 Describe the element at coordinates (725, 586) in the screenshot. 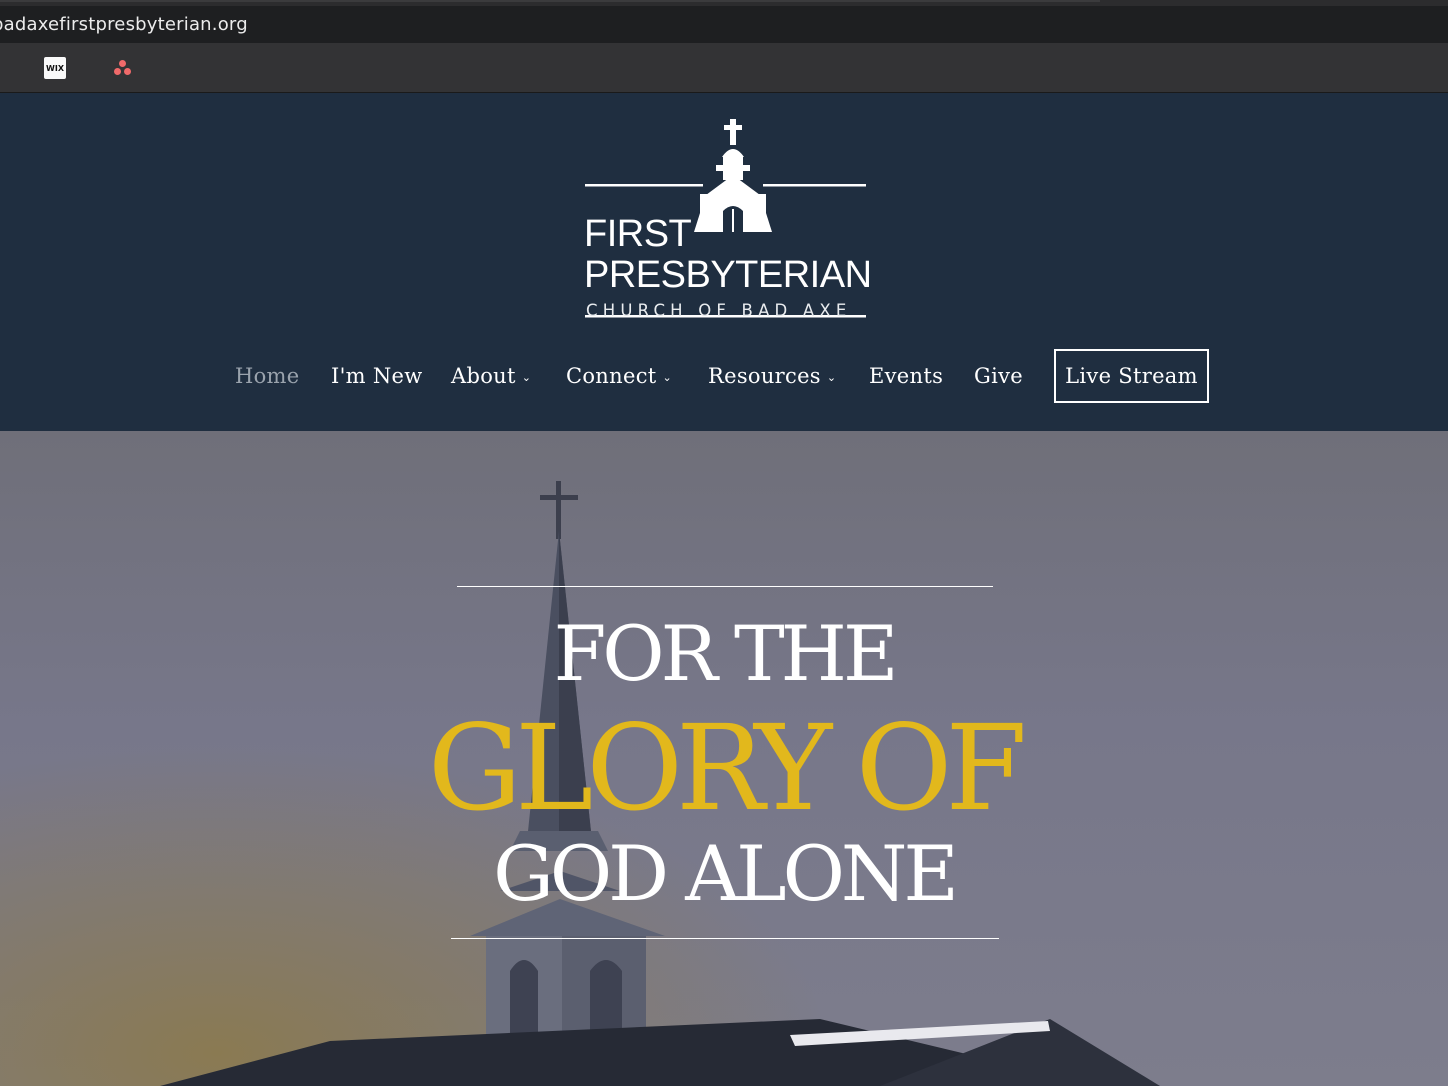

I see `hero-top-rule` at that location.